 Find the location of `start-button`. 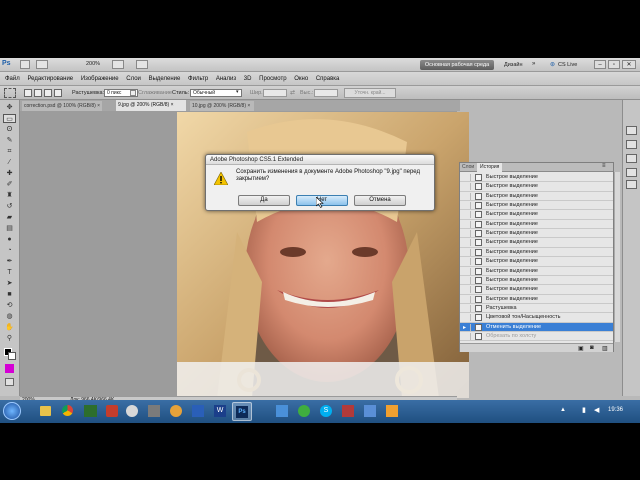

start-button is located at coordinates (12, 411).